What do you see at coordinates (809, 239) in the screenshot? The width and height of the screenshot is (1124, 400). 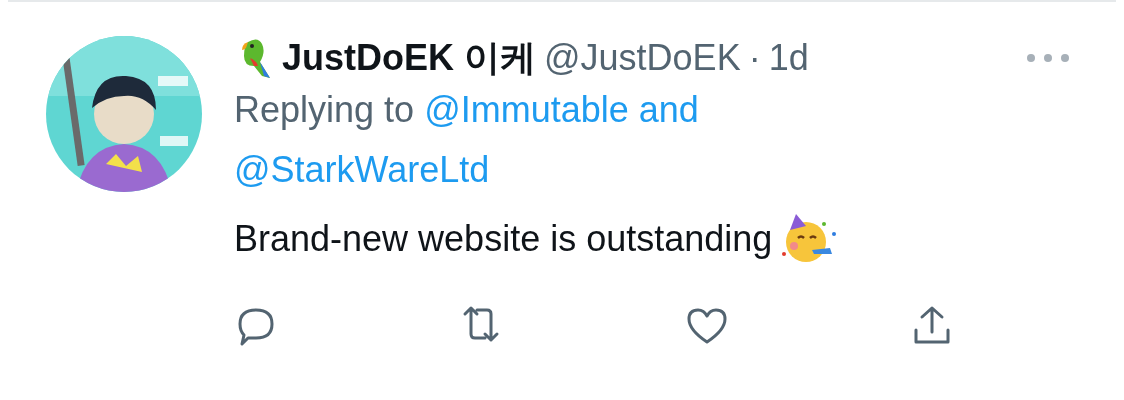 I see `party-emoji-icon` at bounding box center [809, 239].